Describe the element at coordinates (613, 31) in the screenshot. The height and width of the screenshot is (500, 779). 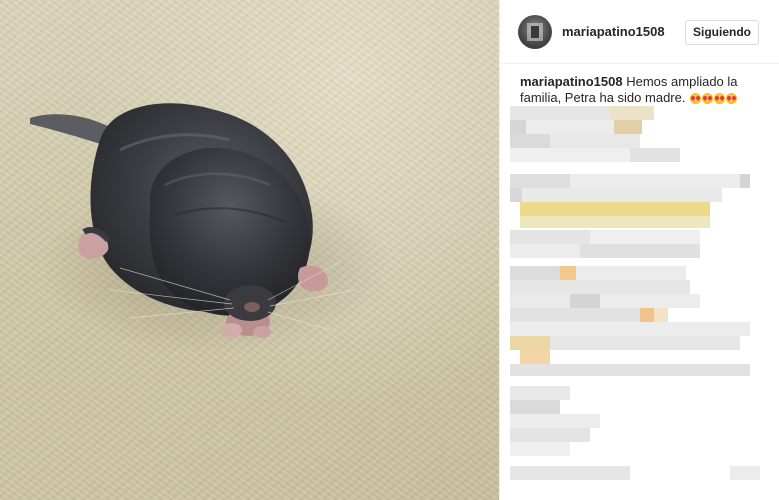
I see `author-username: mariapatino1508` at that location.